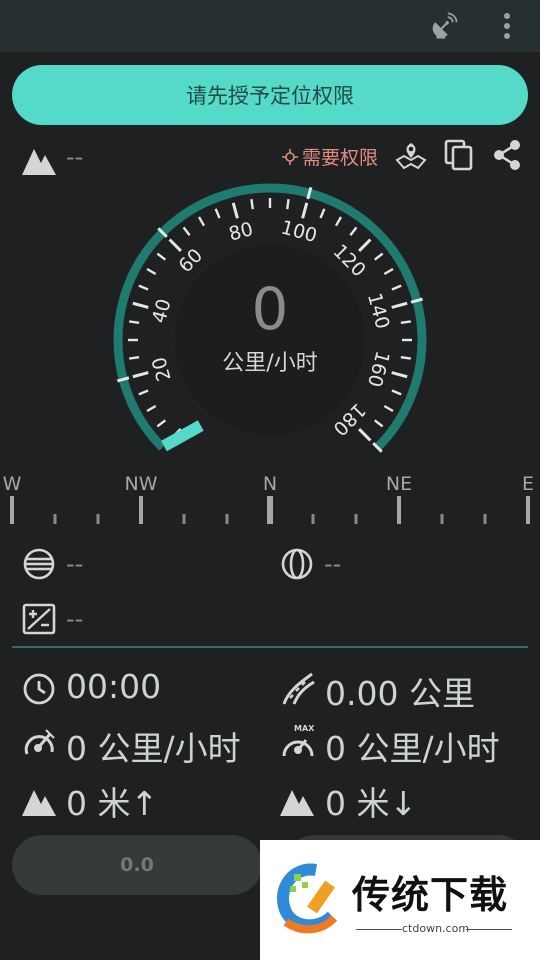 The image size is (540, 960). I want to click on compass-strip: W NW N NE E, so click(268, 498).